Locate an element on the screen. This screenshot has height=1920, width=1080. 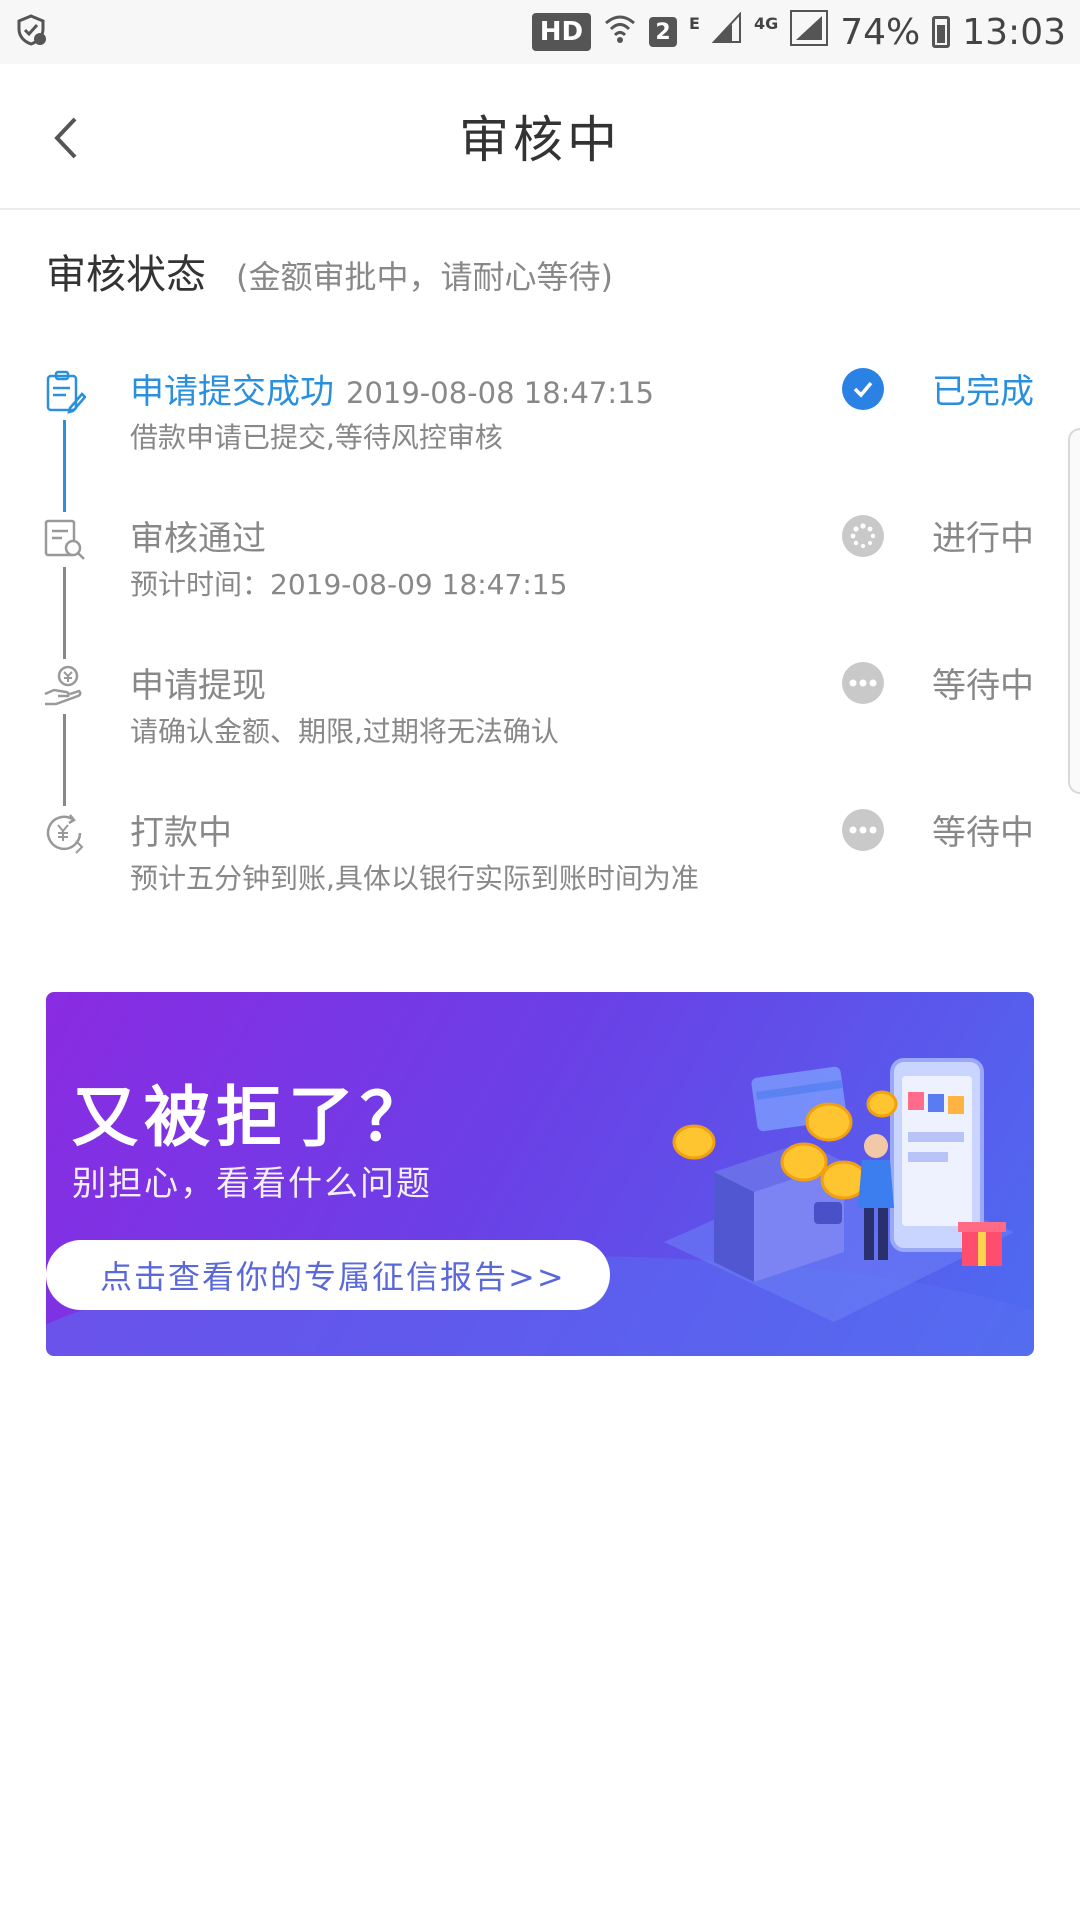
side-scroll-handle is located at coordinates (1074, 611).